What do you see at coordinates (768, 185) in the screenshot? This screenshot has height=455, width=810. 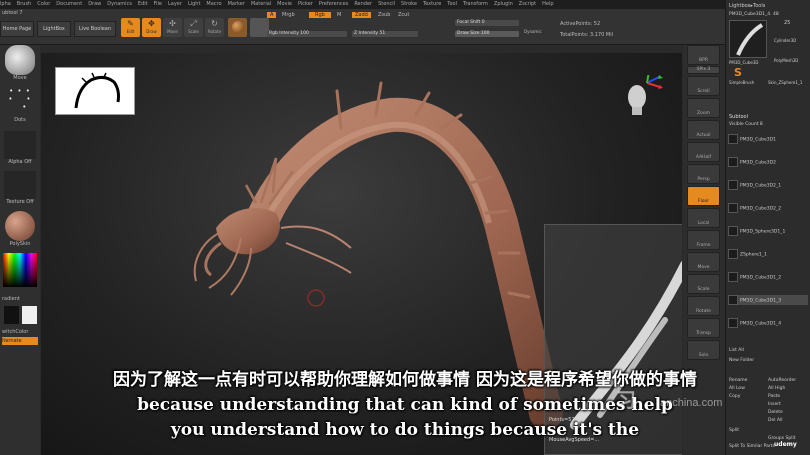 I see `subtool-row: PM3D_Cube3D2_1` at bounding box center [768, 185].